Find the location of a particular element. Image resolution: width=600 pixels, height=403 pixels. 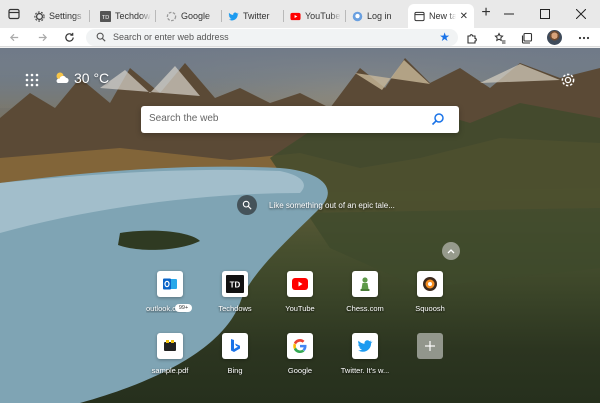

quick-link-bing: Bing is located at coordinates (235, 363).